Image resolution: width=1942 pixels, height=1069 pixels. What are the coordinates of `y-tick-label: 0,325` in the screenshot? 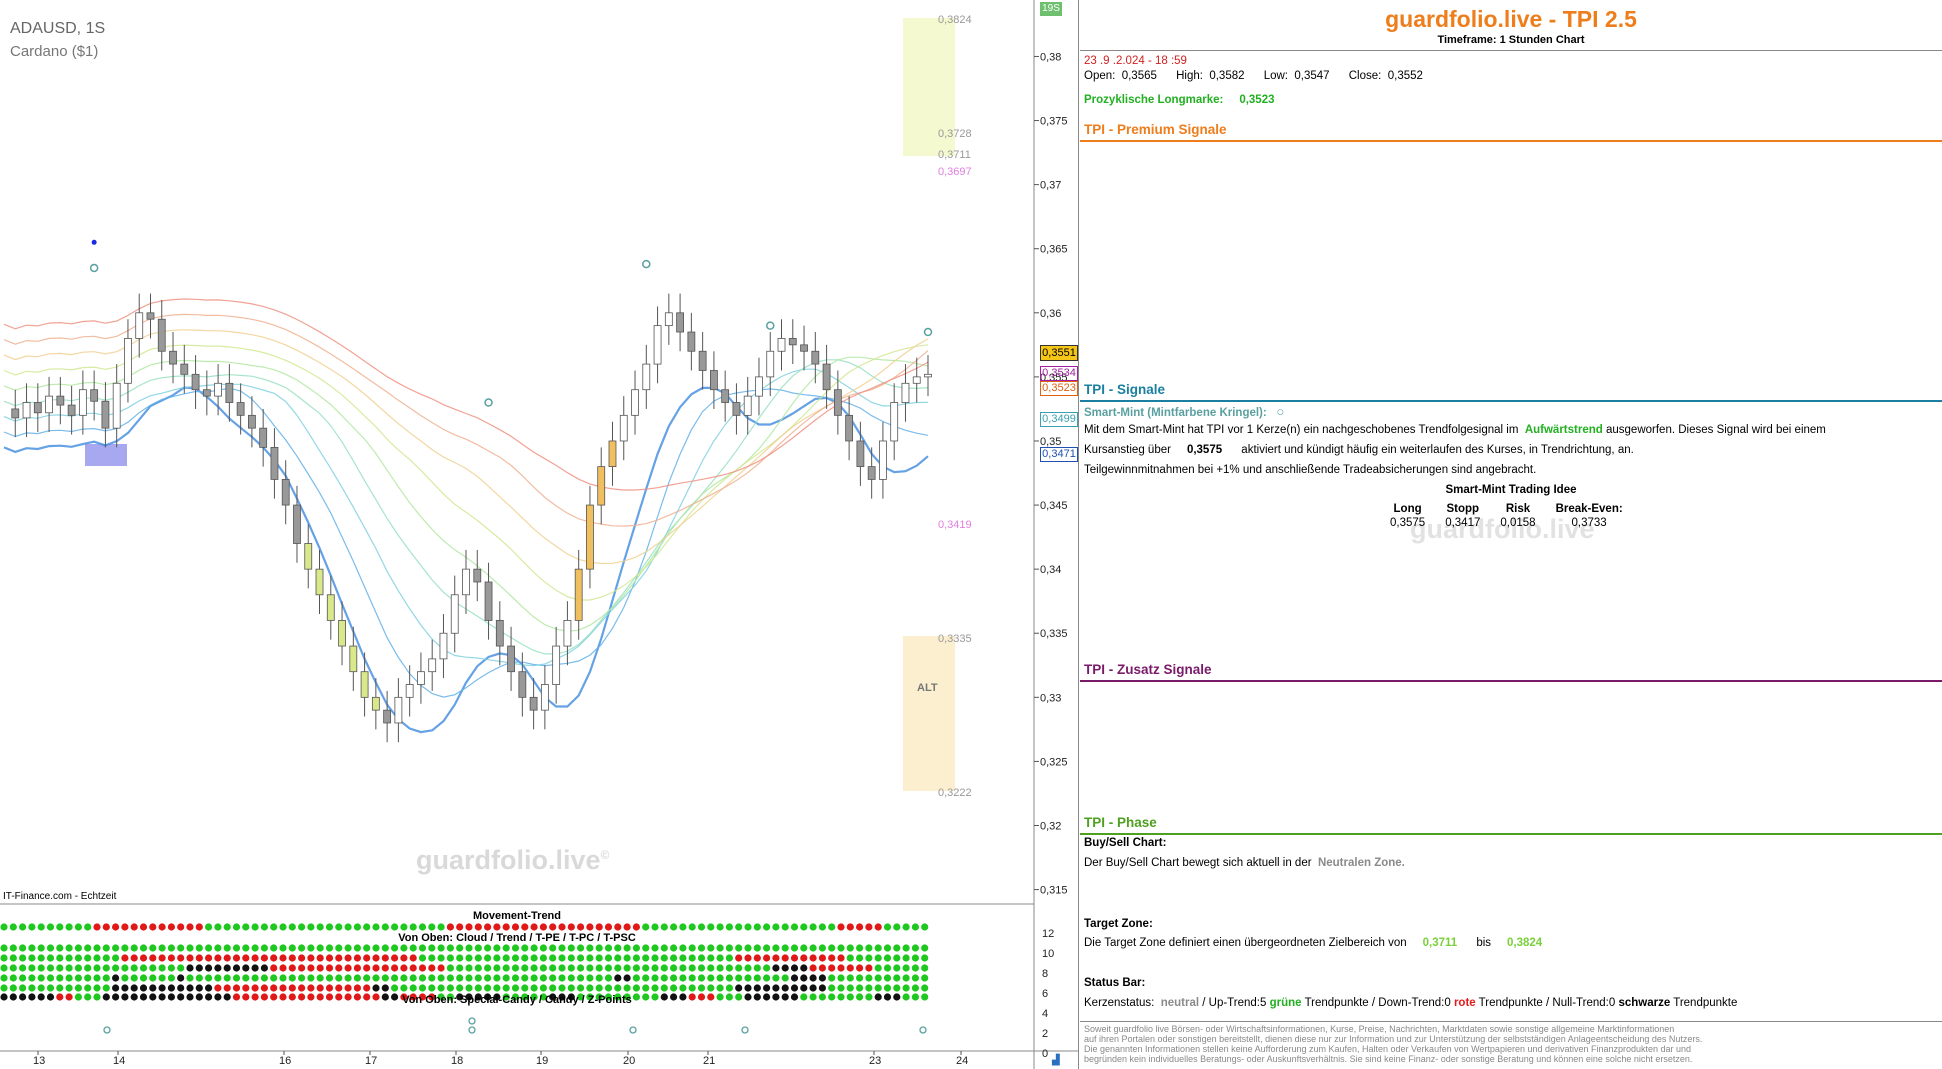 It's located at (1054, 762).